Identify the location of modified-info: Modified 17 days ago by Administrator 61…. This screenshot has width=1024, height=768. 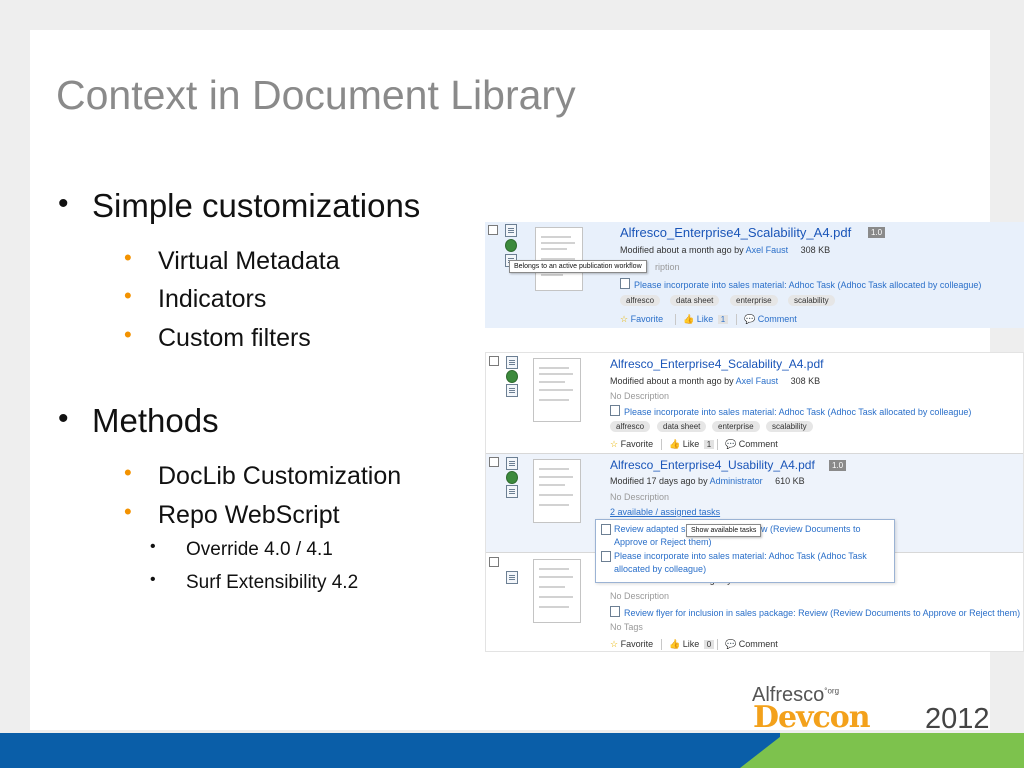
(707, 481).